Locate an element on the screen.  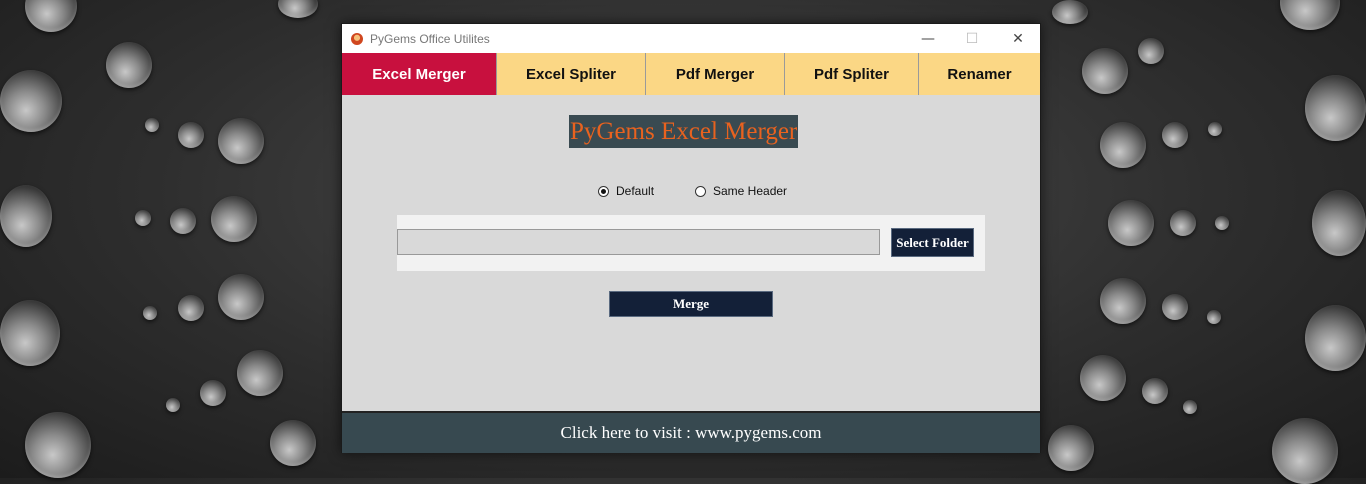
website-link: Click here to visit : www.pygems.com is located at coordinates (691, 432).